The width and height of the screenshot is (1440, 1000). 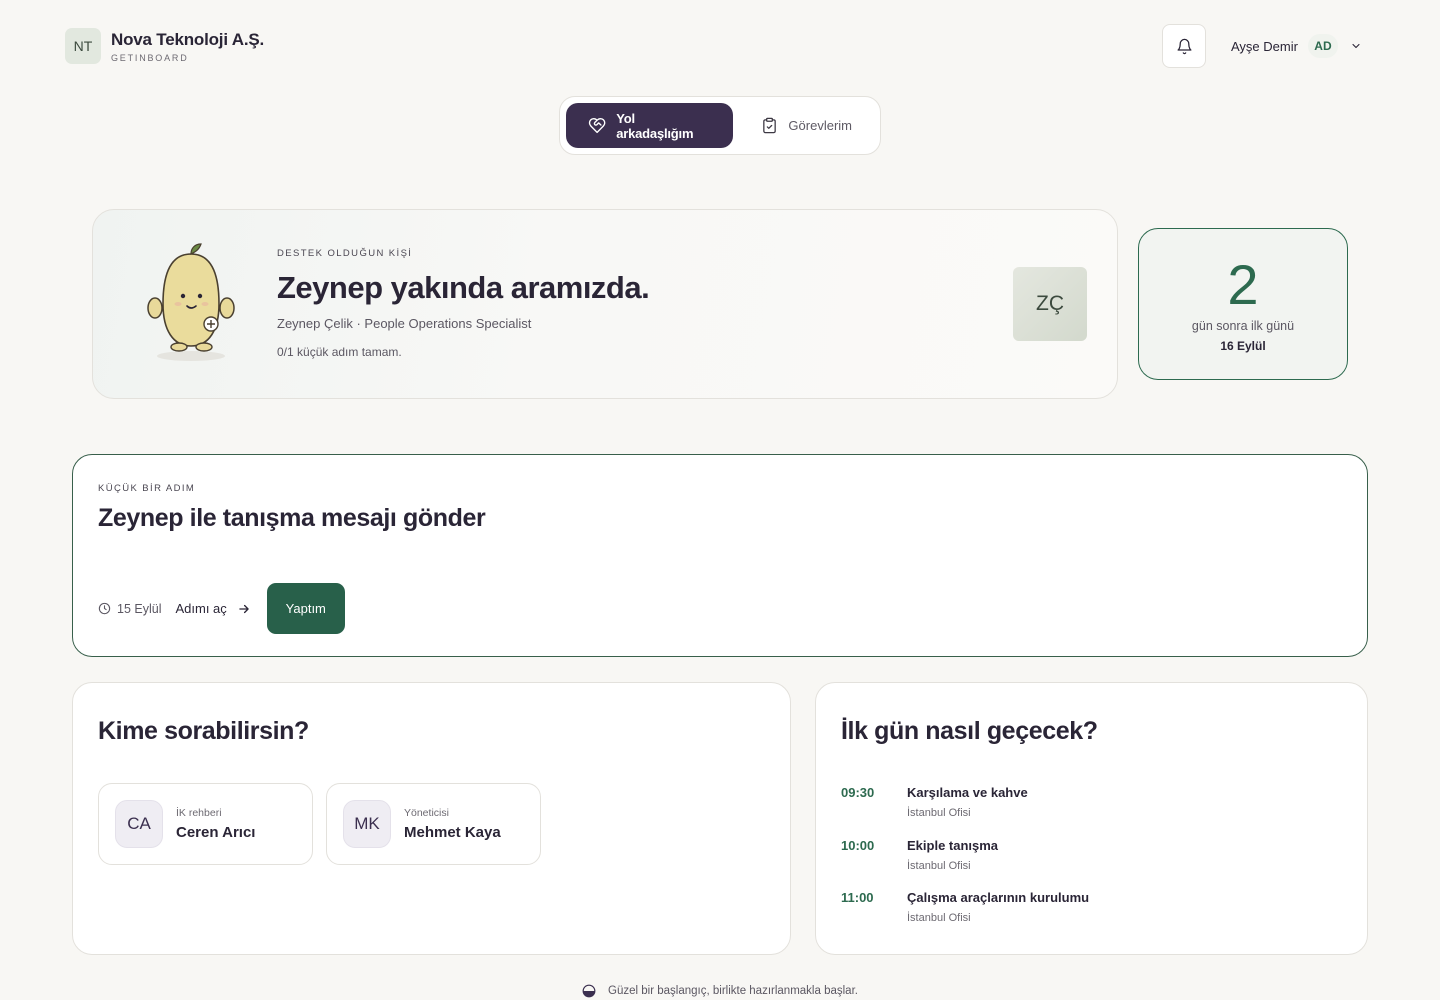 I want to click on step-progress: 0/1 küçük adım tamam., so click(x=339, y=352).